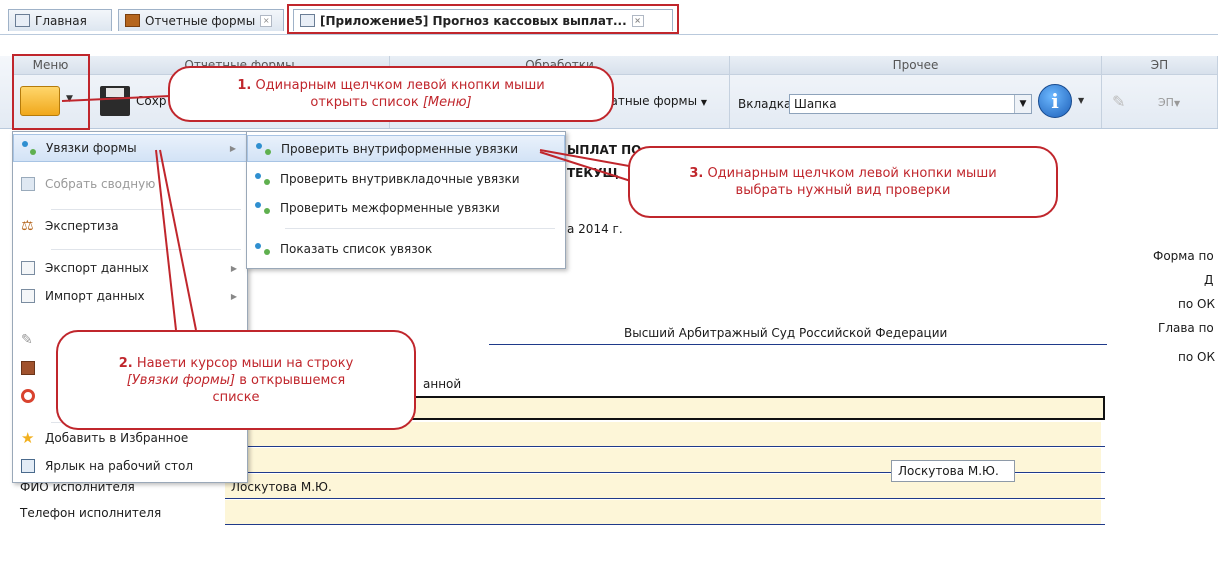 This screenshot has width=1218, height=582. What do you see at coordinates (266, 20) in the screenshot?
I see `close-icon: ×` at bounding box center [266, 20].